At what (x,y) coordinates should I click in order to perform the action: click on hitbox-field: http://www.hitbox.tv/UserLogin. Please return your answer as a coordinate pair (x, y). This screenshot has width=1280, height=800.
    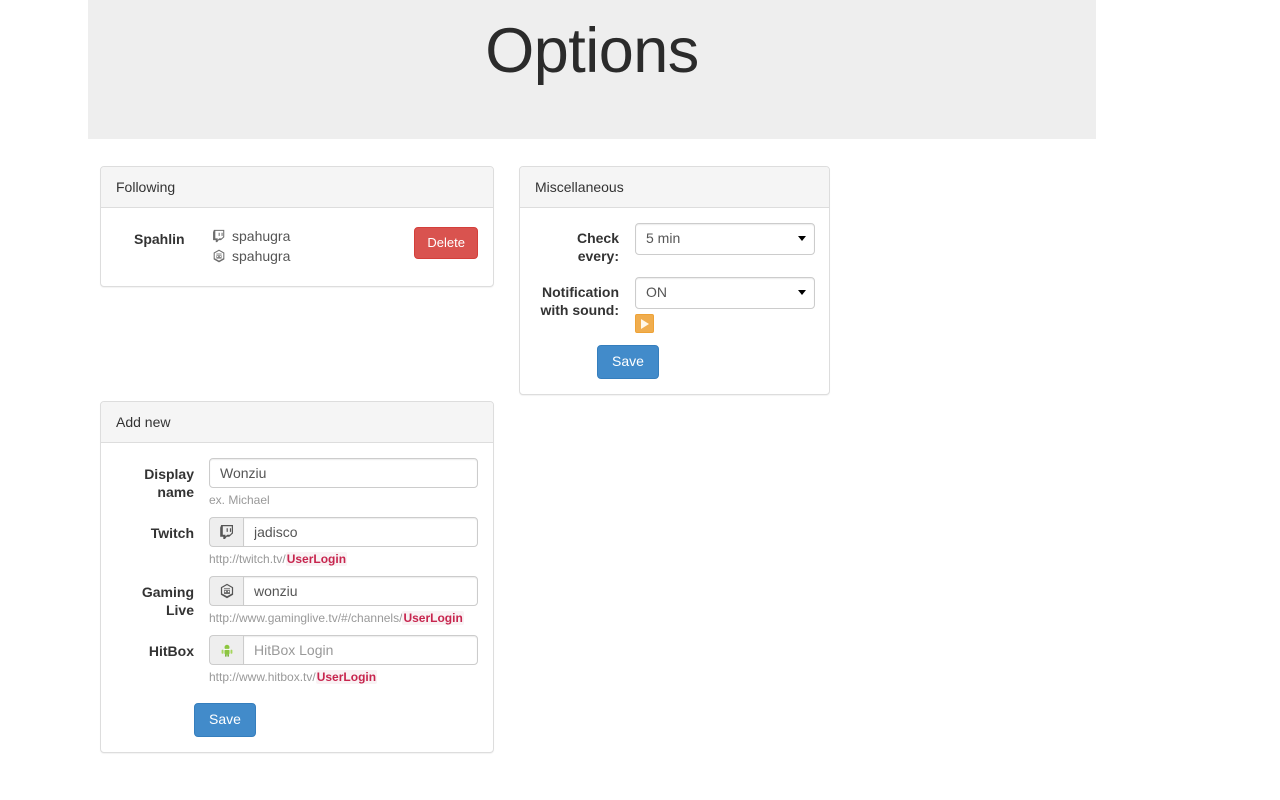
    Looking at the image, I should click on (336, 664).